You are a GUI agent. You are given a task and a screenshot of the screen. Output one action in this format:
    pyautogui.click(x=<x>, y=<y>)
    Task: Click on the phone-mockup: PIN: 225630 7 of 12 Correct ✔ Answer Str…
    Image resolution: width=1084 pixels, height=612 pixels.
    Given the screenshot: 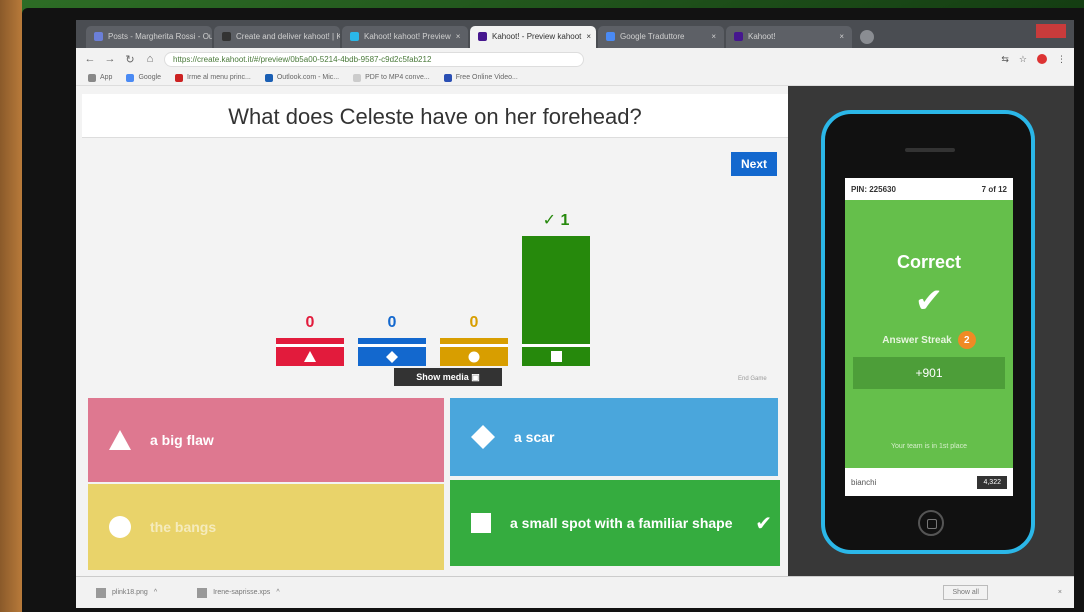 What is the action you would take?
    pyautogui.click(x=928, y=332)
    